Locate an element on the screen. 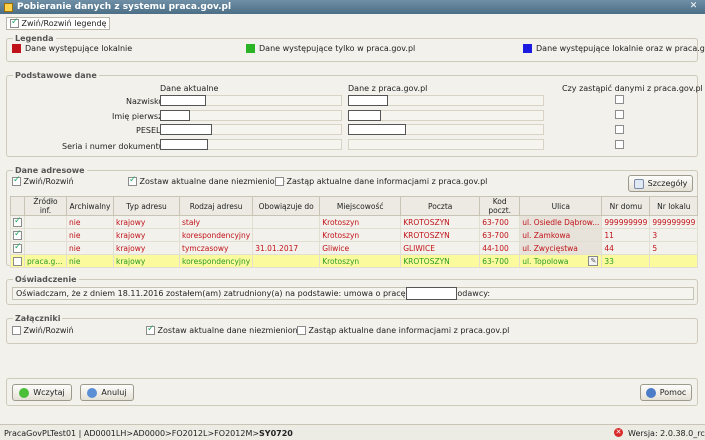 This screenshot has width=705, height=440. address-keep-option: Zostaw aktualne dane niezmienione is located at coordinates (206, 180).